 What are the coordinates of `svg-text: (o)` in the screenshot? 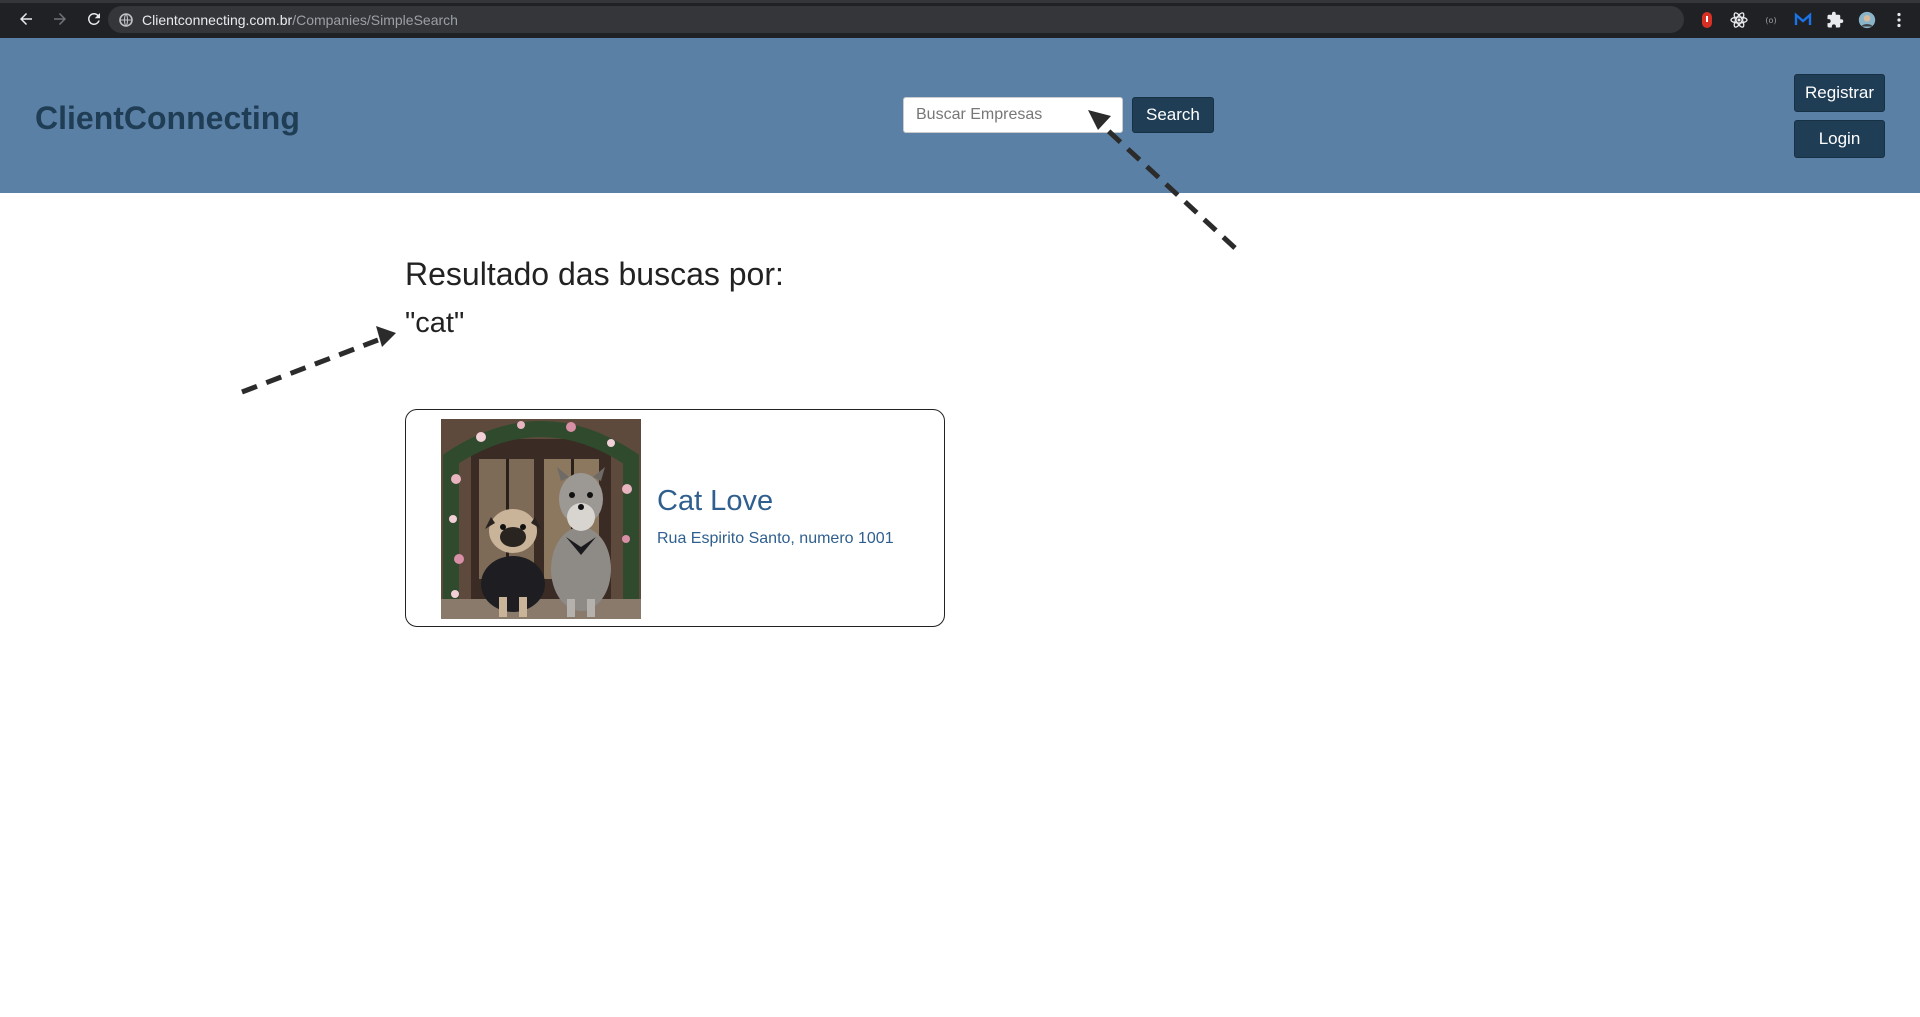 It's located at (1770, 20).